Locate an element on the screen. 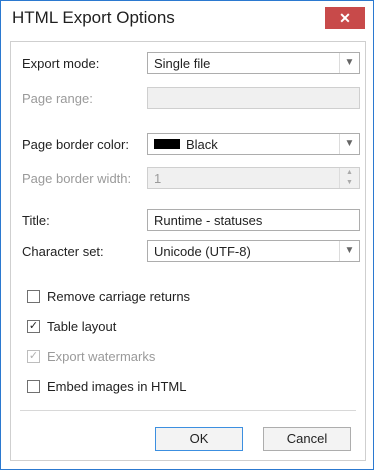 The width and height of the screenshot is (374, 470). embed-images-option: Embed images in HTML is located at coordinates (192, 388).